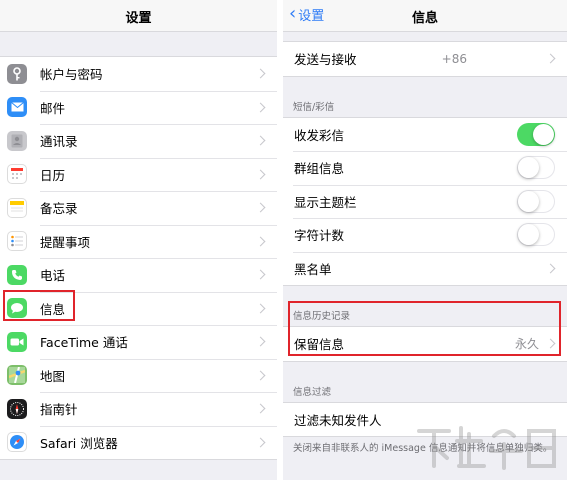  Describe the element at coordinates (425, 168) in the screenshot. I see `group-messaging-row: 群组信息` at that location.